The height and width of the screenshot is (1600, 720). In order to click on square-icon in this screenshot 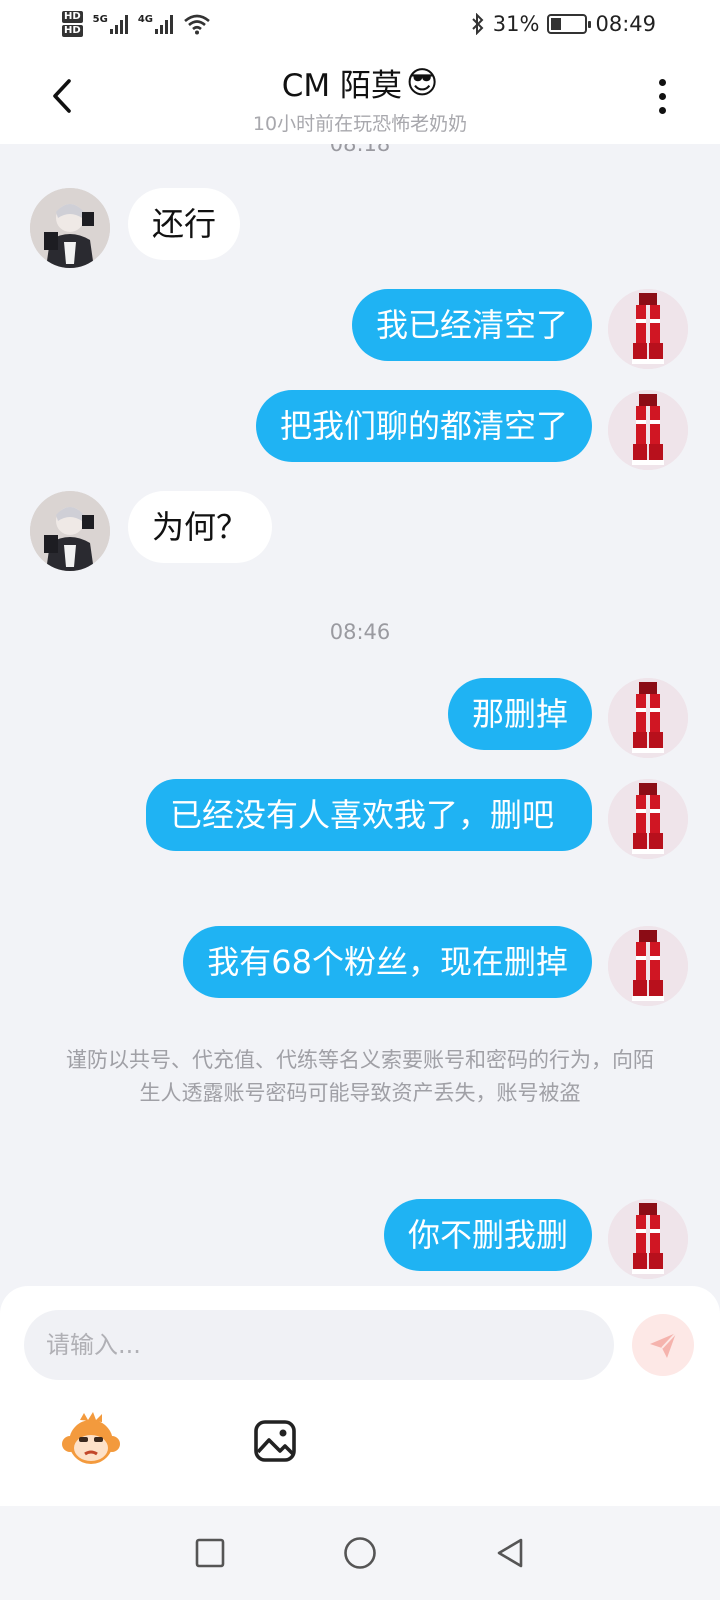, I will do `click(210, 1553)`.